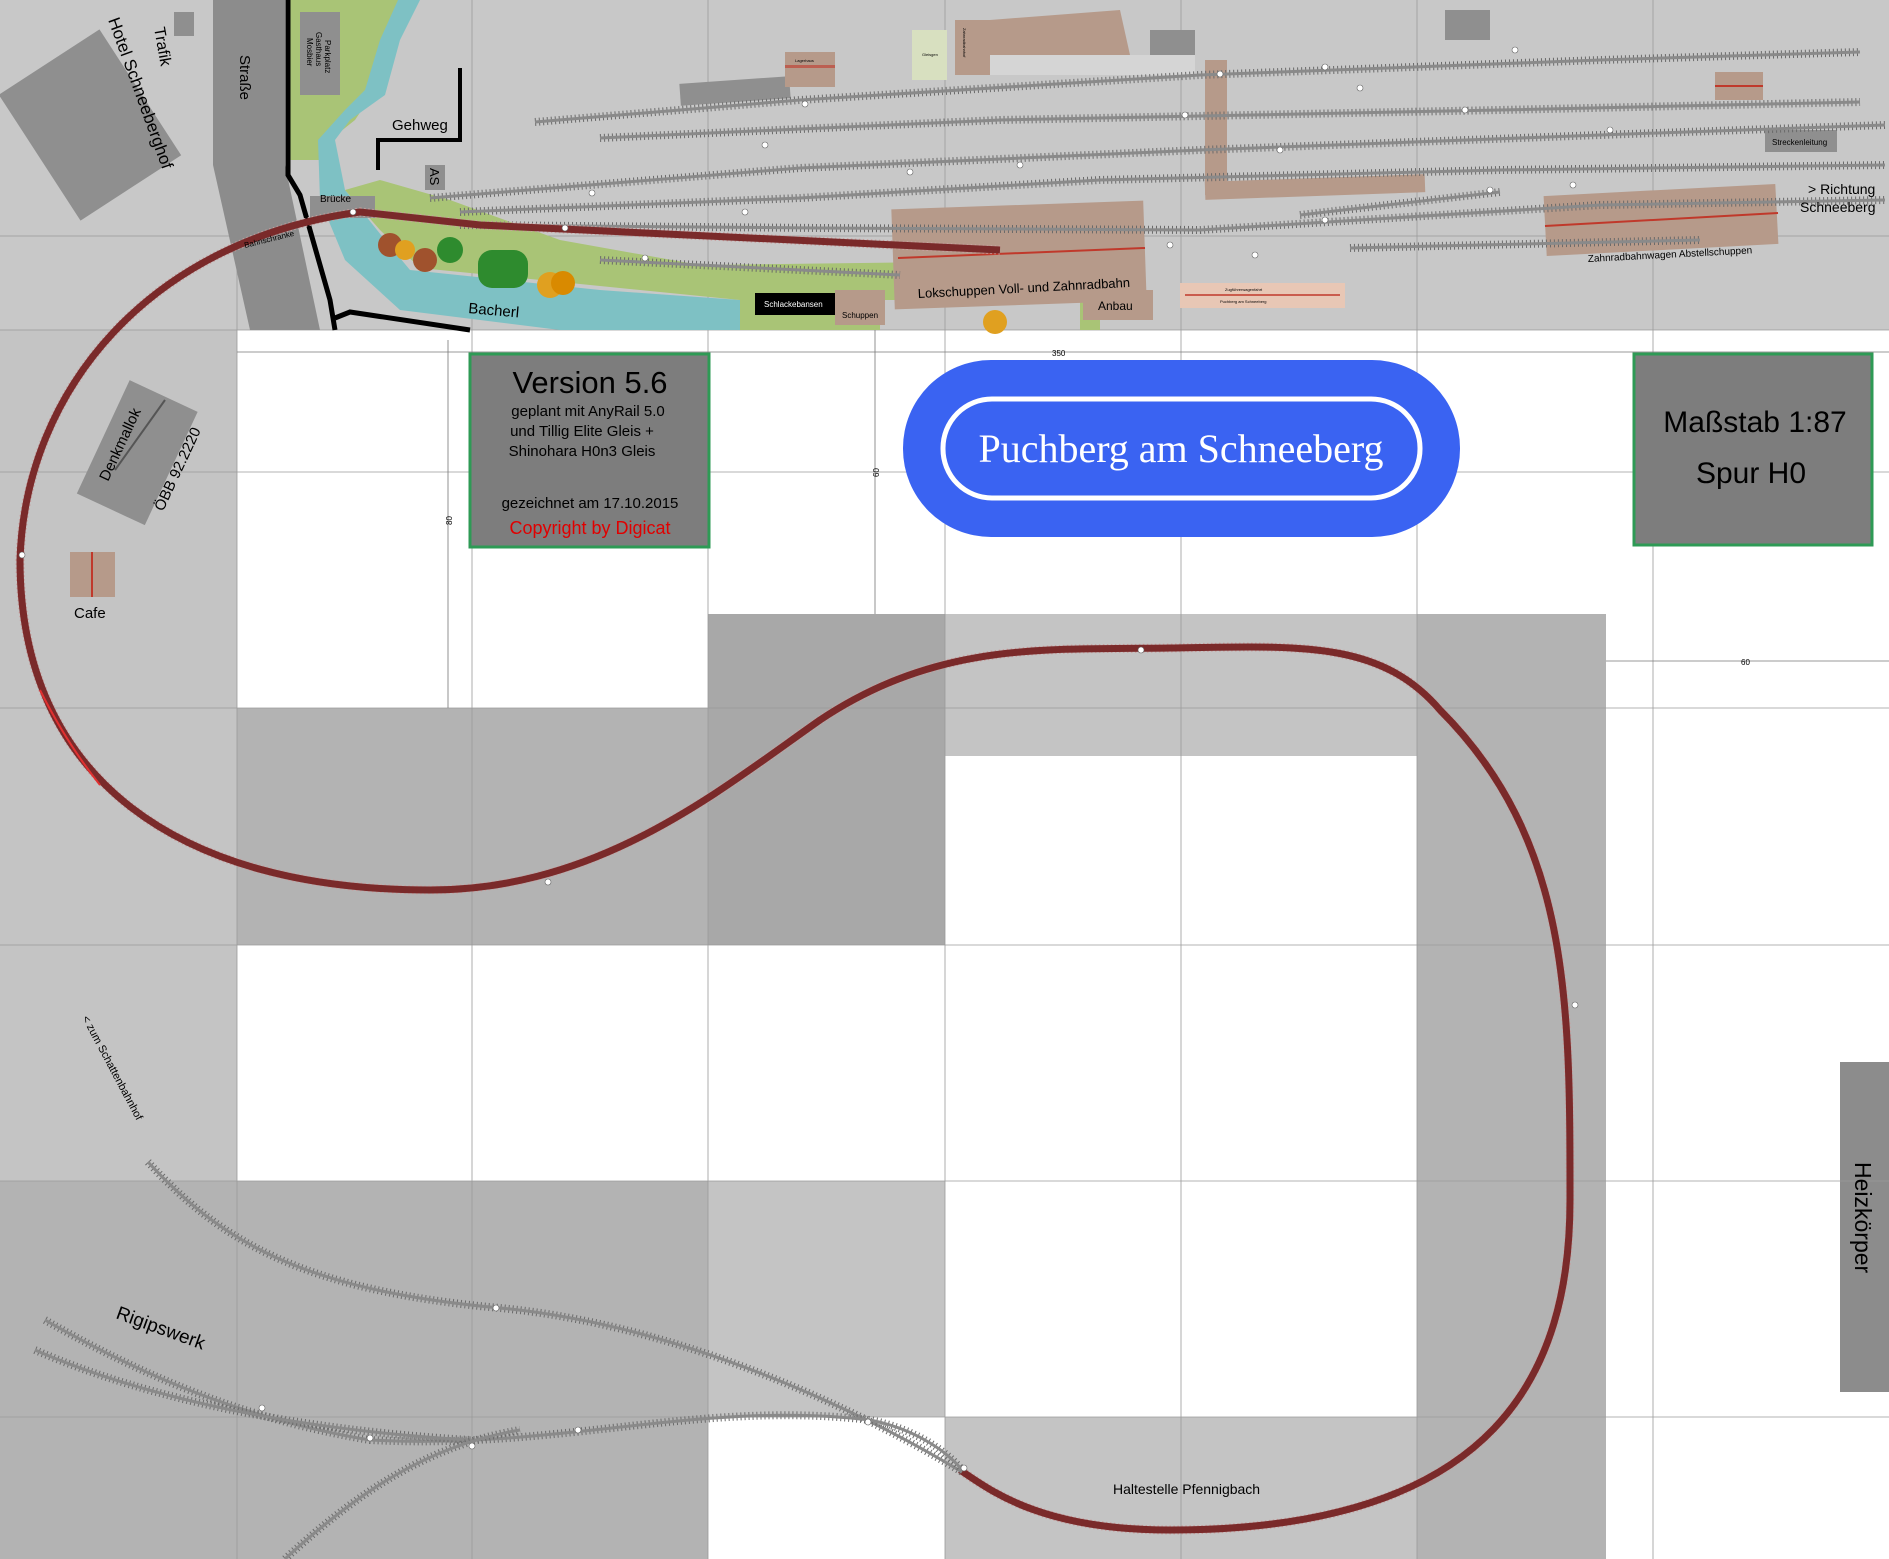 Image resolution: width=1889 pixels, height=1559 pixels. I want to click on label-schuppen: Schuppen, so click(860, 315).